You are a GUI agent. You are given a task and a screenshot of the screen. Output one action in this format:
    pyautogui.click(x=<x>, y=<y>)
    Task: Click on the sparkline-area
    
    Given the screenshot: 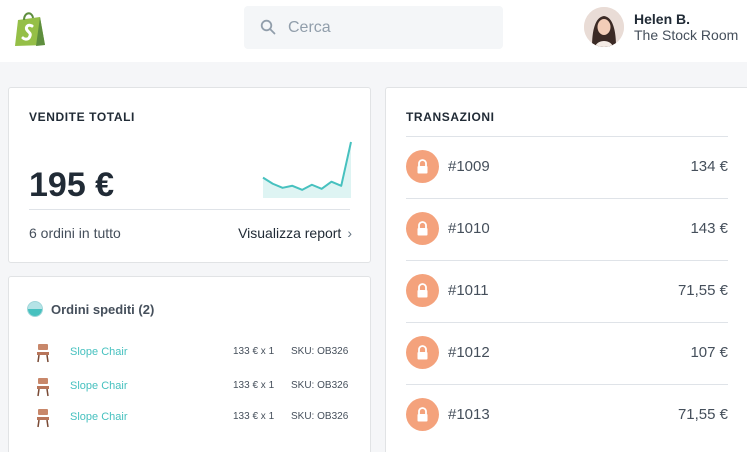 What is the action you would take?
    pyautogui.click(x=307, y=170)
    